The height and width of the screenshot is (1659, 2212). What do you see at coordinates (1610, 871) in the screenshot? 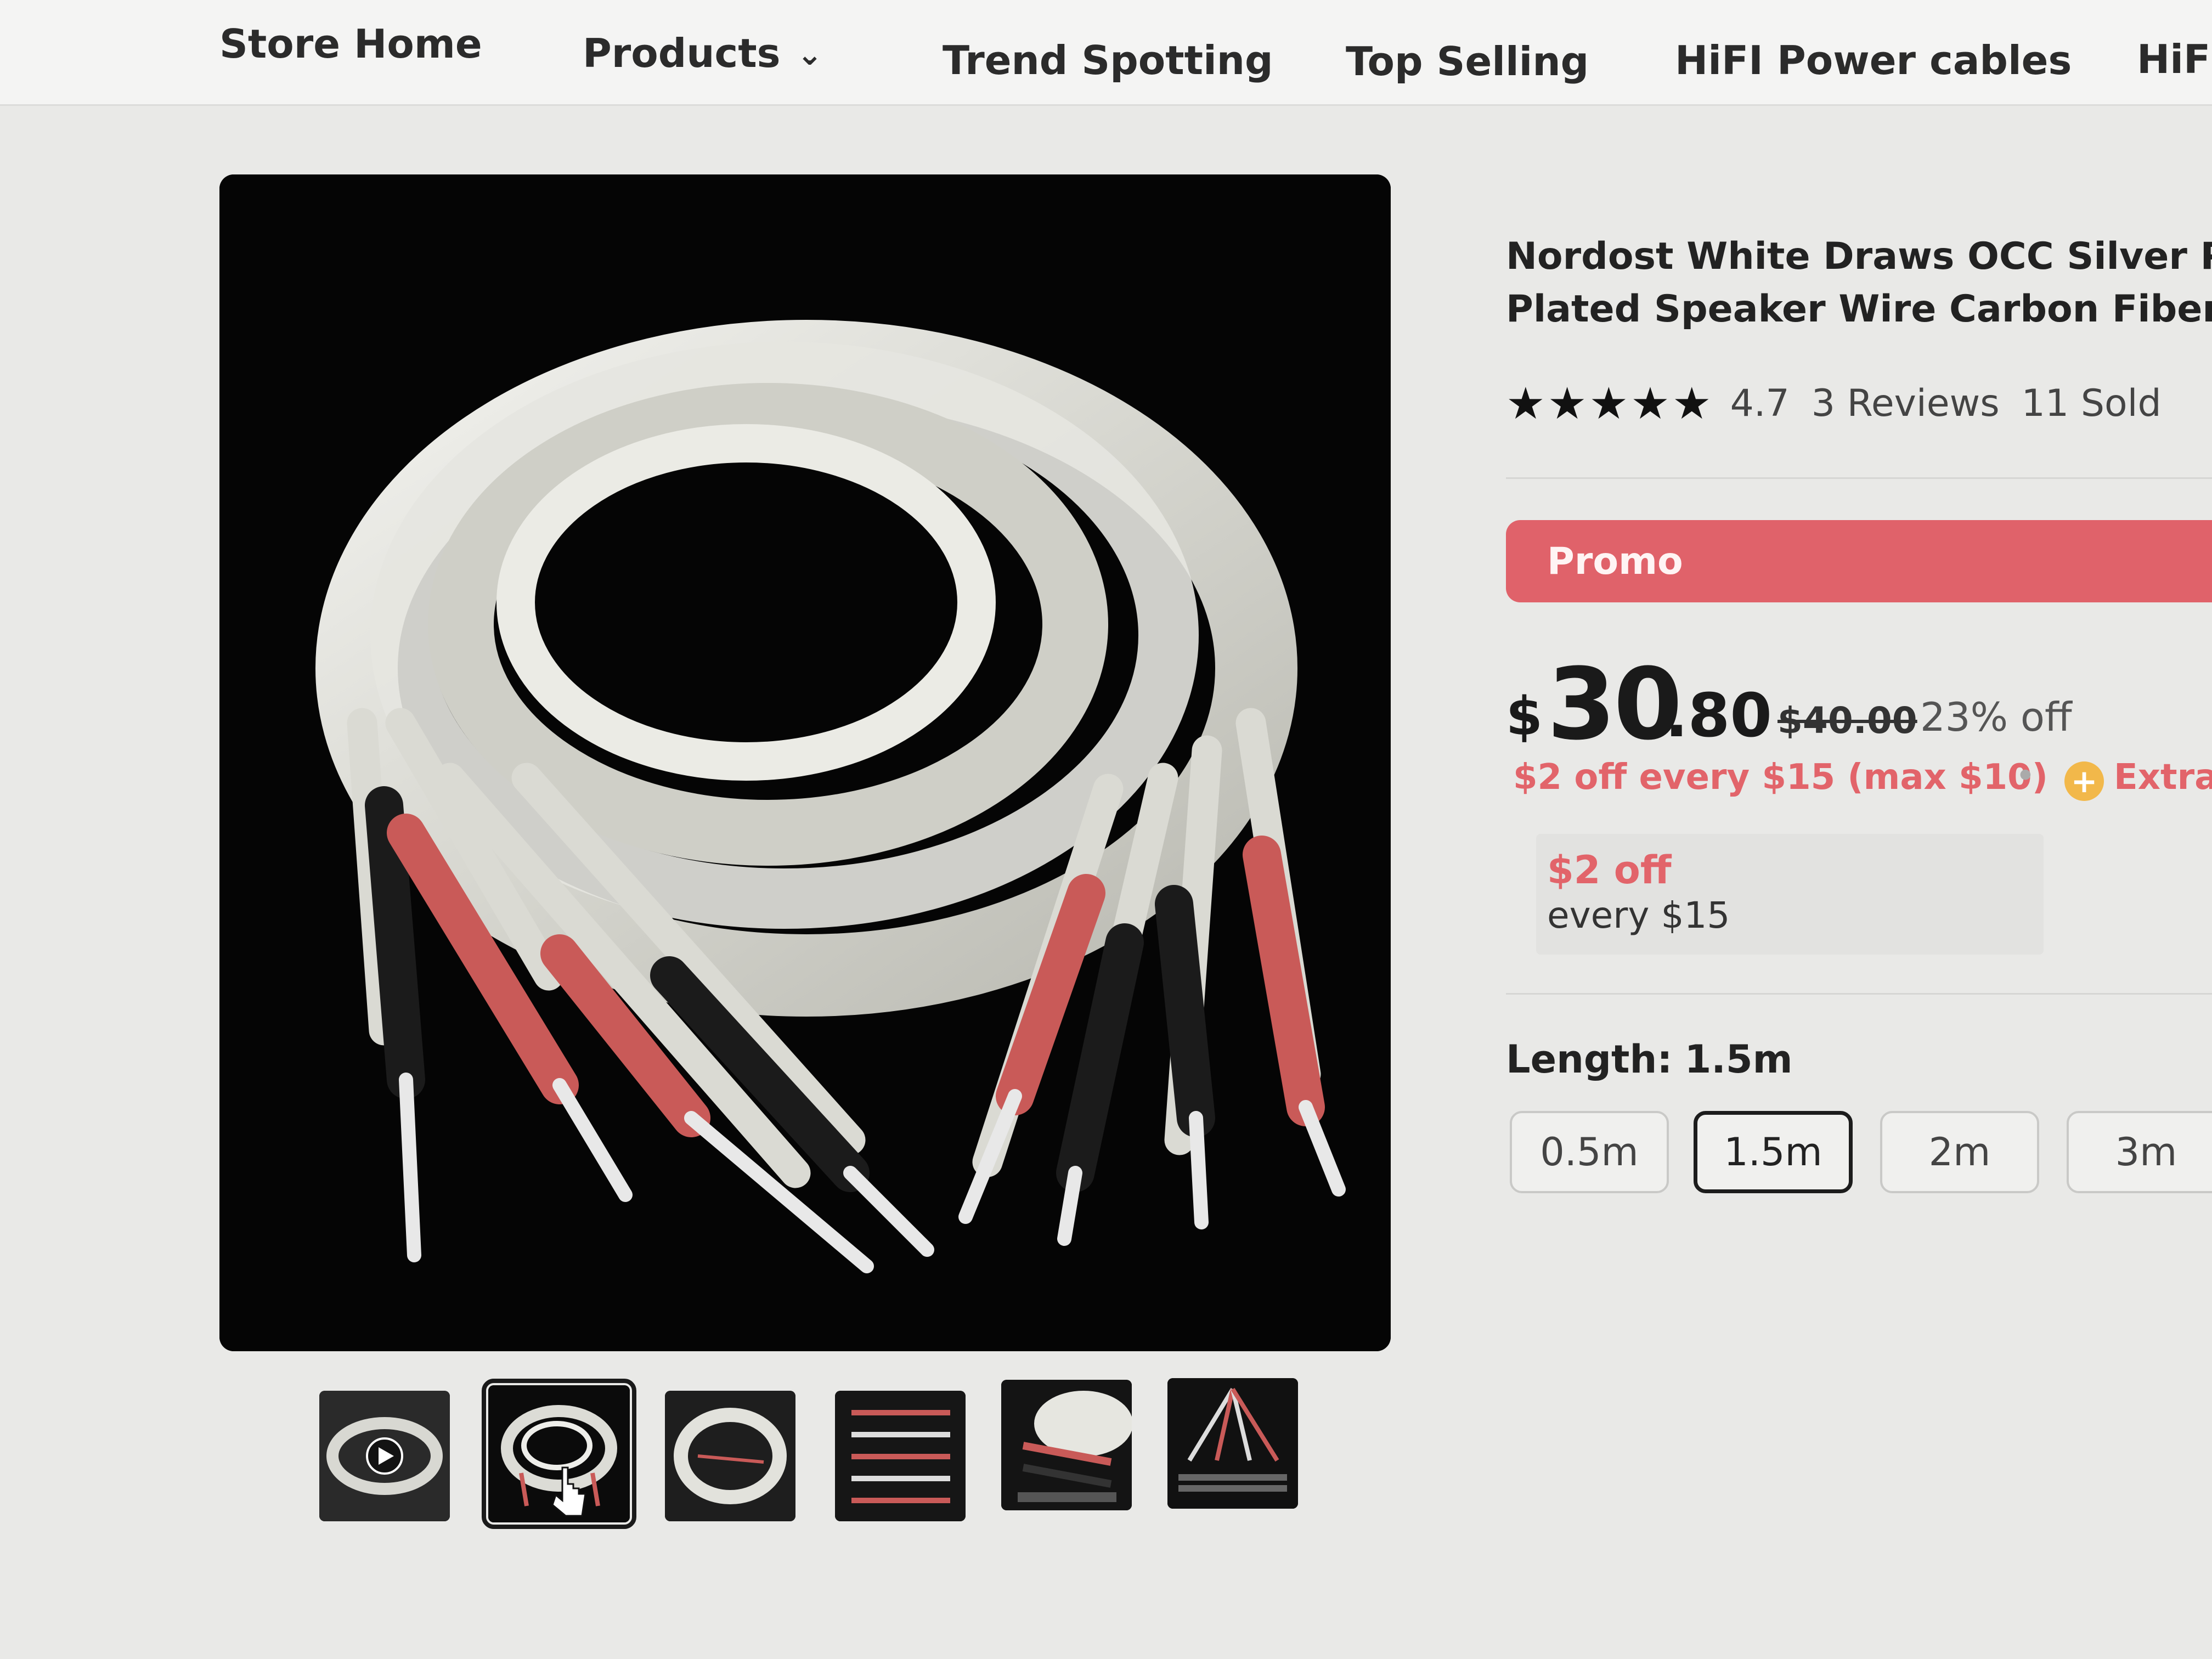
I see `coupon-amount: $2 off` at bounding box center [1610, 871].